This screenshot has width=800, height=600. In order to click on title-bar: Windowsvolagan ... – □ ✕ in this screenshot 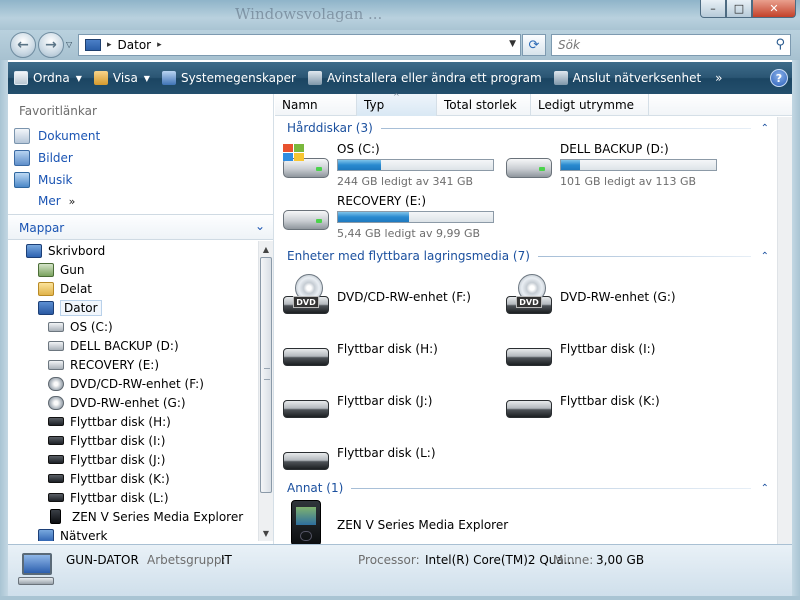, I will do `click(400, 15)`.